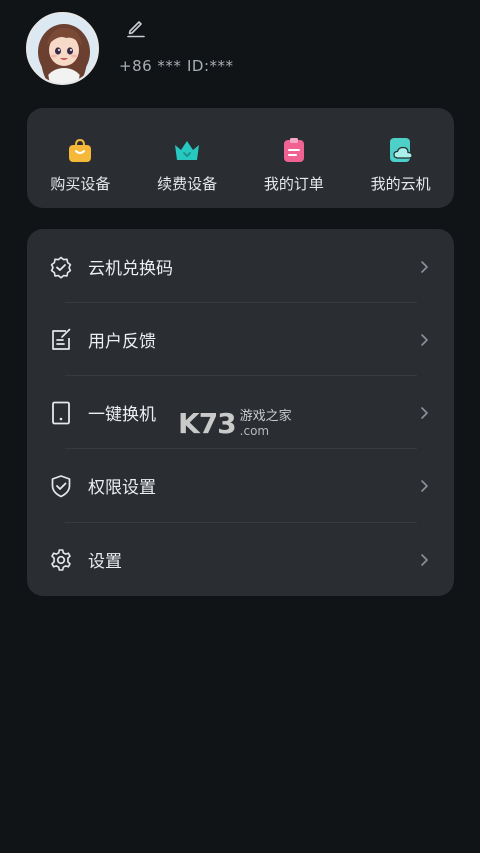 The width and height of the screenshot is (480, 853). What do you see at coordinates (207, 423) in the screenshot?
I see `watermark-logo: K73` at bounding box center [207, 423].